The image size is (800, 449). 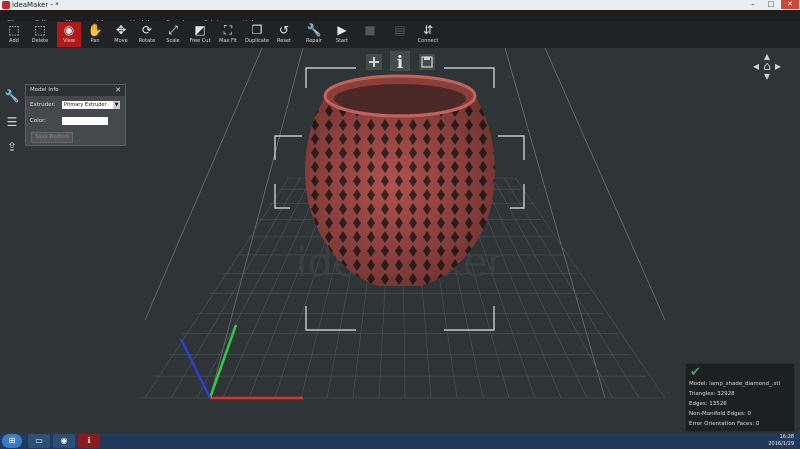 I want to click on printer-icon: ▤, so click(x=400, y=30).